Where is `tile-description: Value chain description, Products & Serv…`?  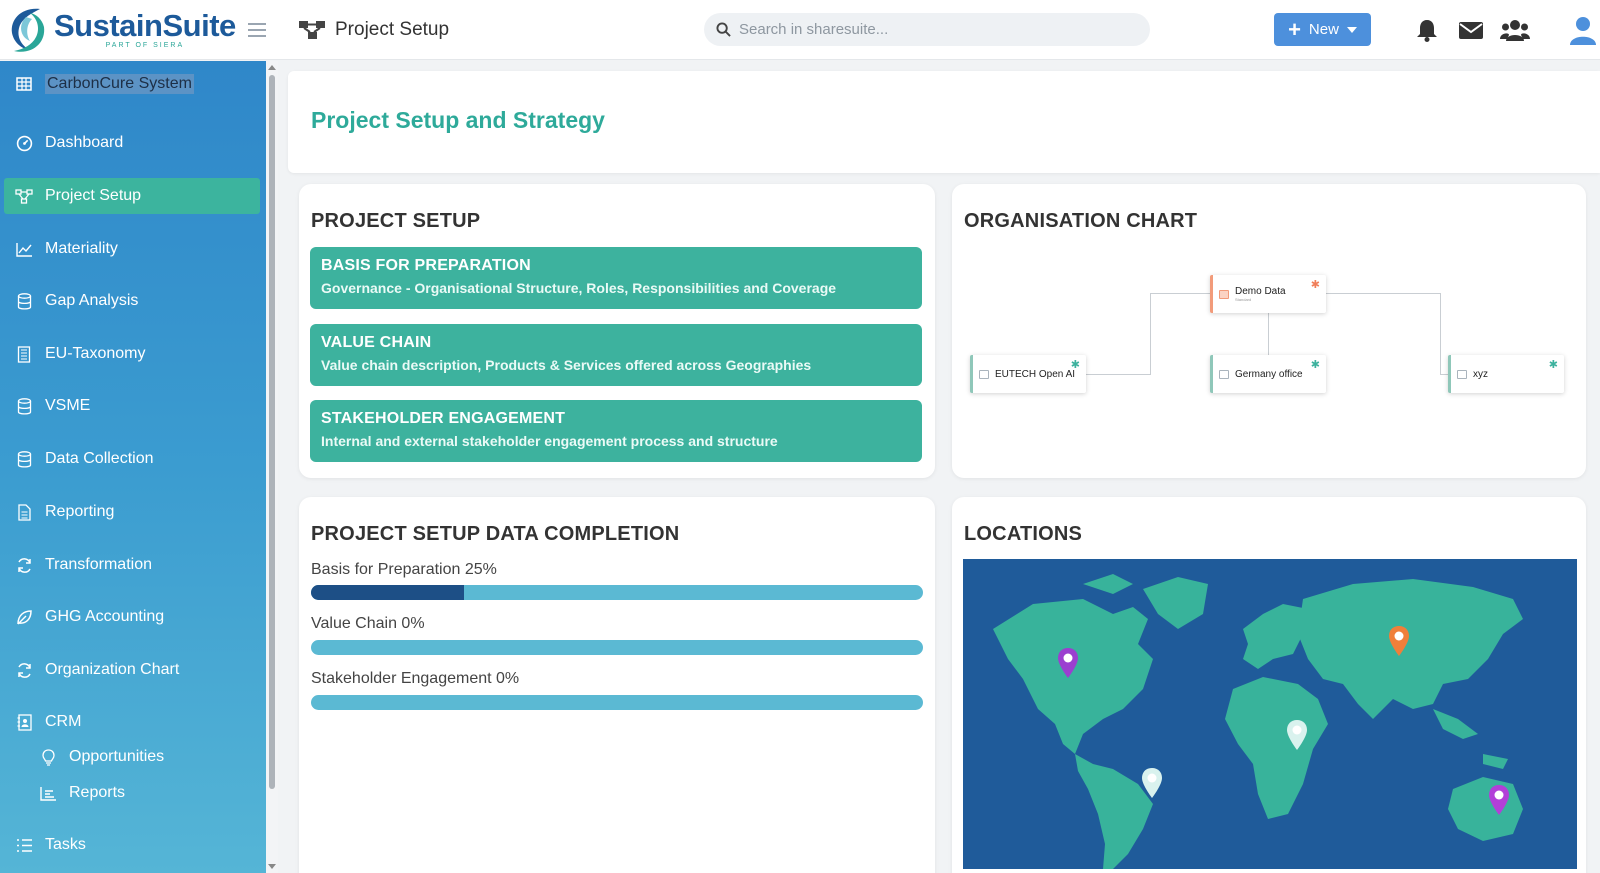
tile-description: Value chain description, Products & Serv… is located at coordinates (566, 365).